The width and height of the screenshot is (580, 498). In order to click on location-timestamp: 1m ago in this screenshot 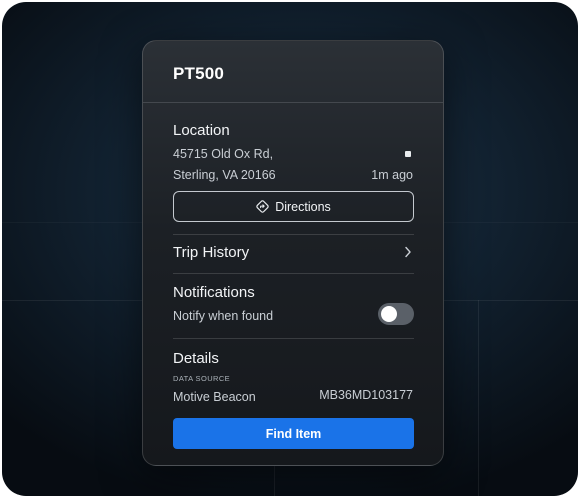, I will do `click(392, 175)`.